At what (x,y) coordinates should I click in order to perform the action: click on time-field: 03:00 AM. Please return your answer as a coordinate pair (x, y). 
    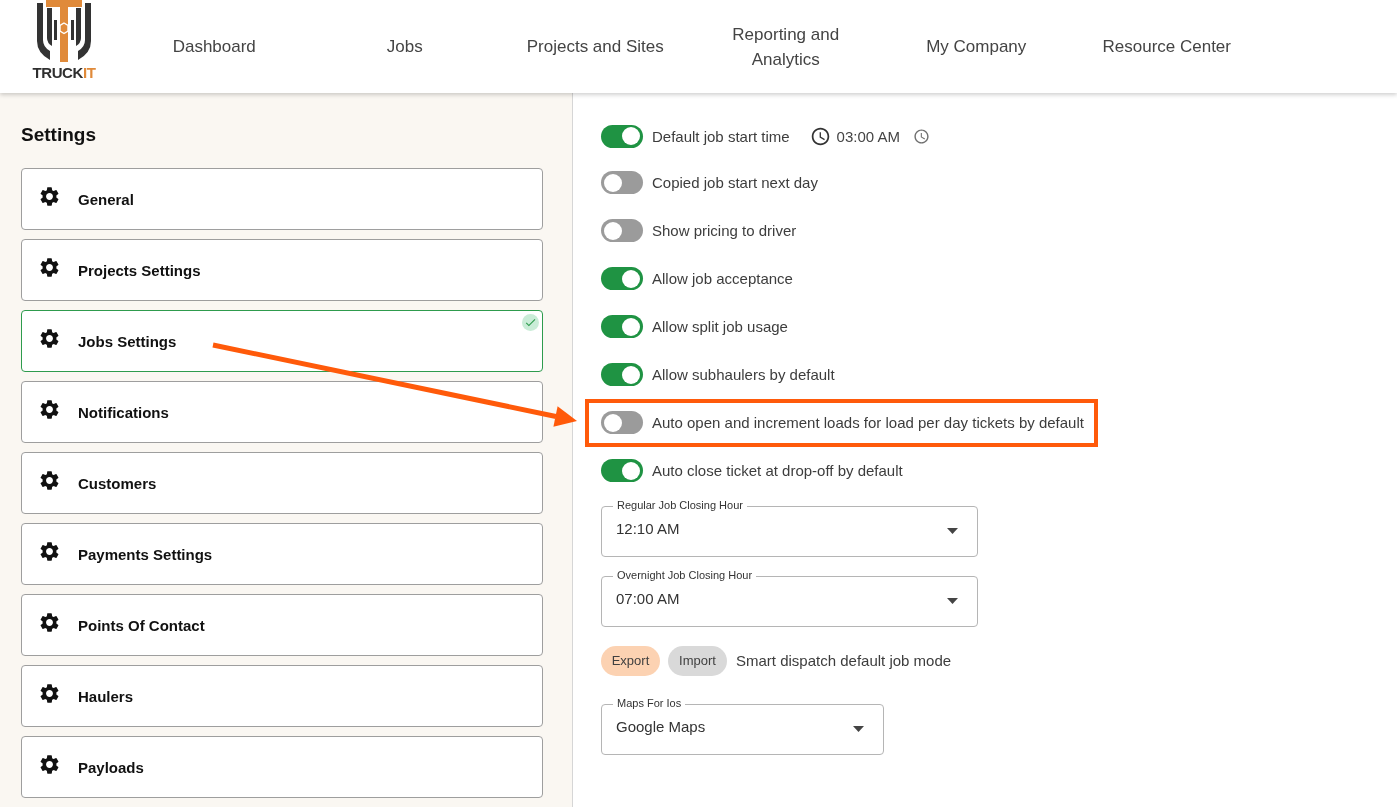
    Looking at the image, I should click on (868, 136).